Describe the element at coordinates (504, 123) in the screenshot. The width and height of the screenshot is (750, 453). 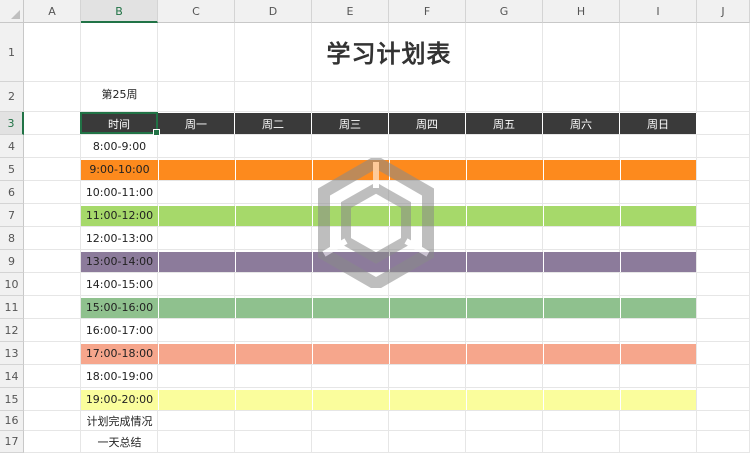
I see `header-cell-day: 周五` at that location.